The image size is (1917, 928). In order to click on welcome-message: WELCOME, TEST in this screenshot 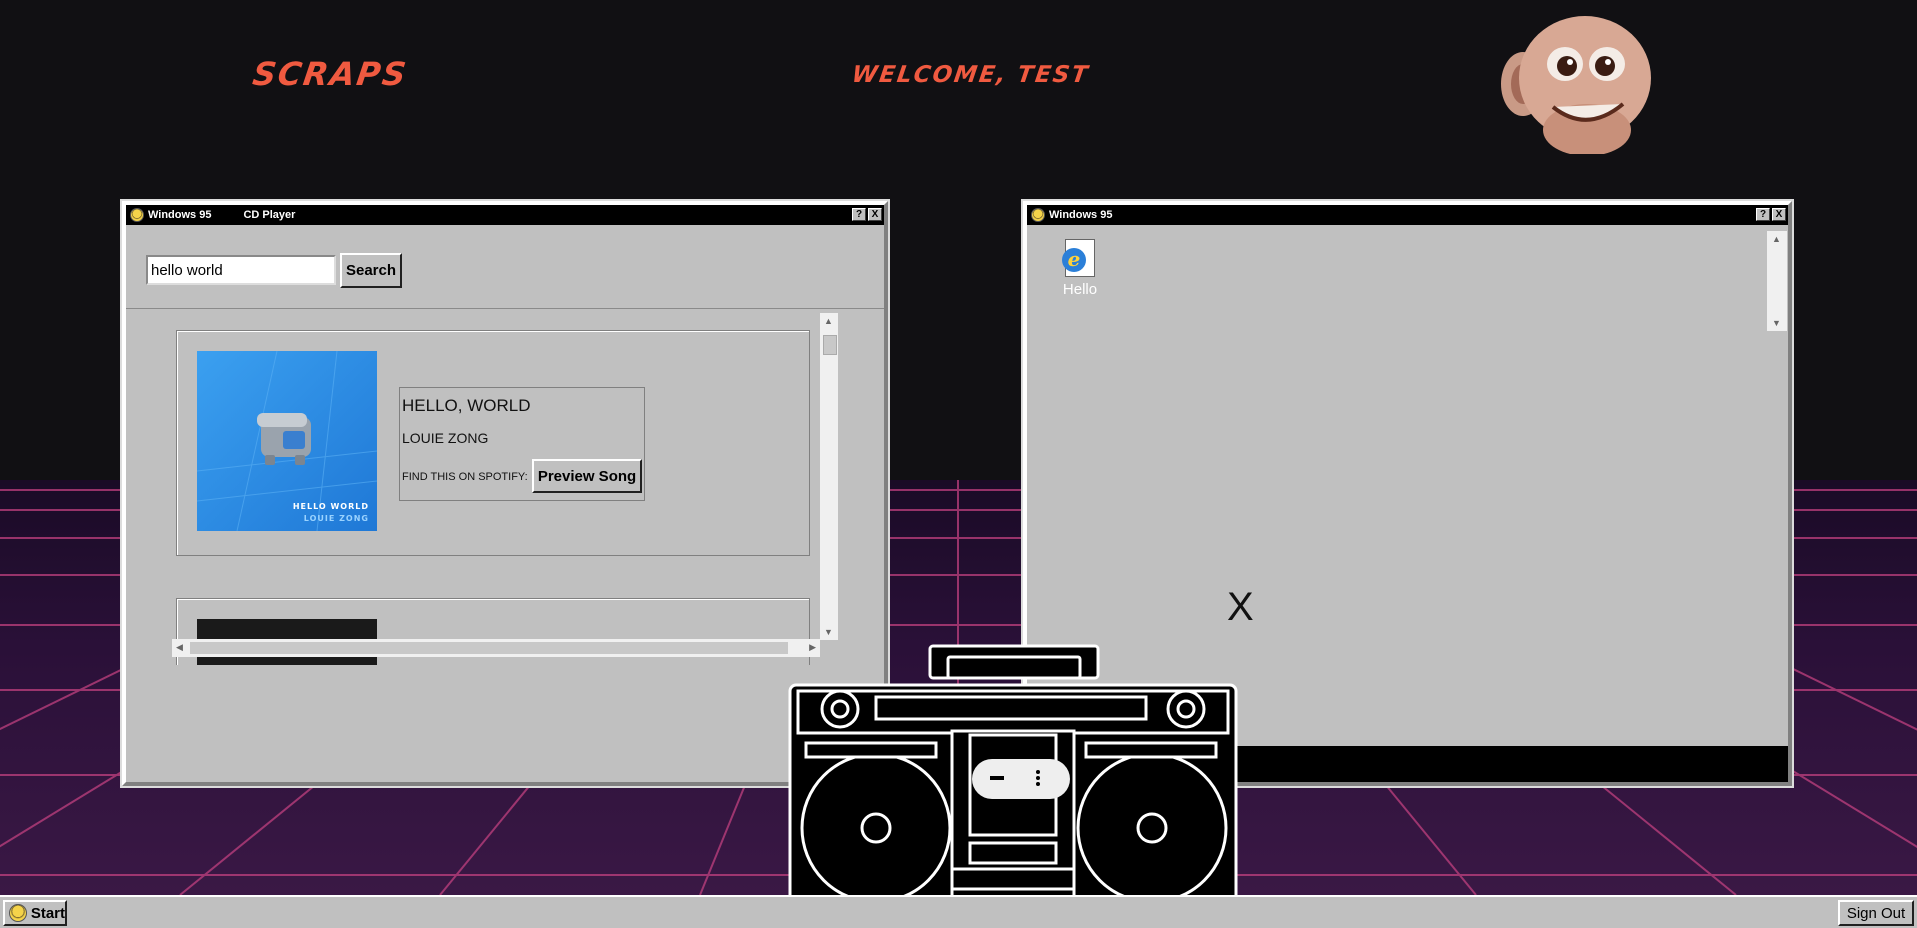, I will do `click(970, 75)`.